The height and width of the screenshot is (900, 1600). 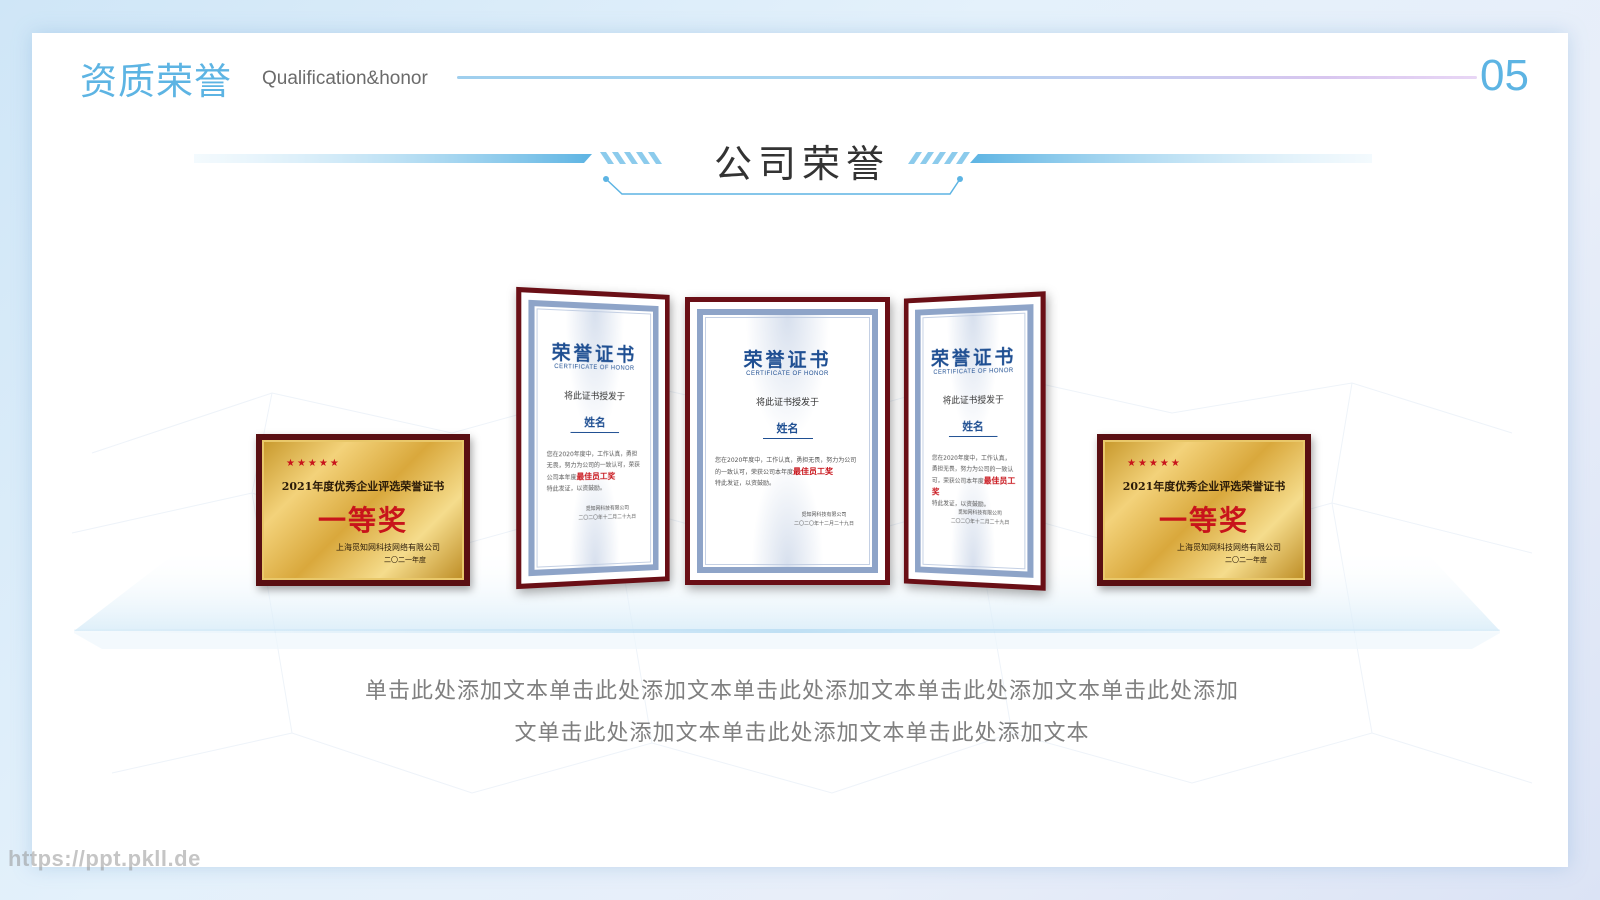 What do you see at coordinates (787, 631) in the screenshot?
I see `stage-edge` at bounding box center [787, 631].